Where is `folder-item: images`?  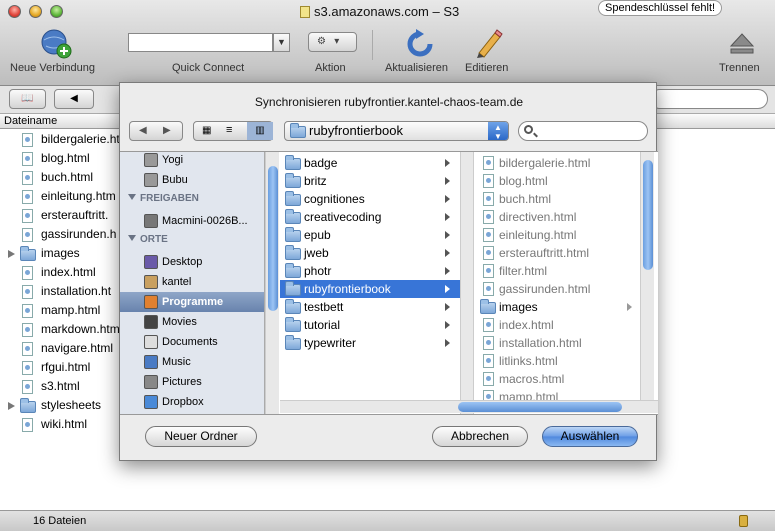 folder-item: images is located at coordinates (557, 307).